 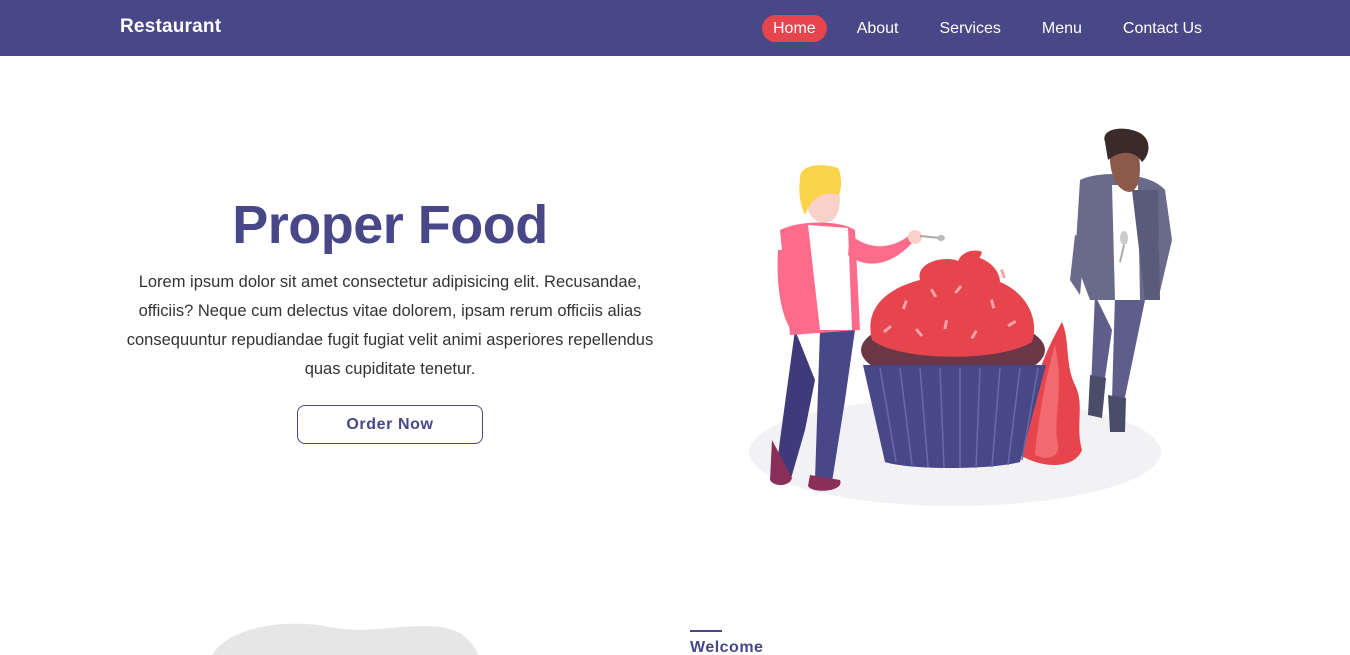 What do you see at coordinates (345, 639) in the screenshot?
I see `about-section-decorative-shape` at bounding box center [345, 639].